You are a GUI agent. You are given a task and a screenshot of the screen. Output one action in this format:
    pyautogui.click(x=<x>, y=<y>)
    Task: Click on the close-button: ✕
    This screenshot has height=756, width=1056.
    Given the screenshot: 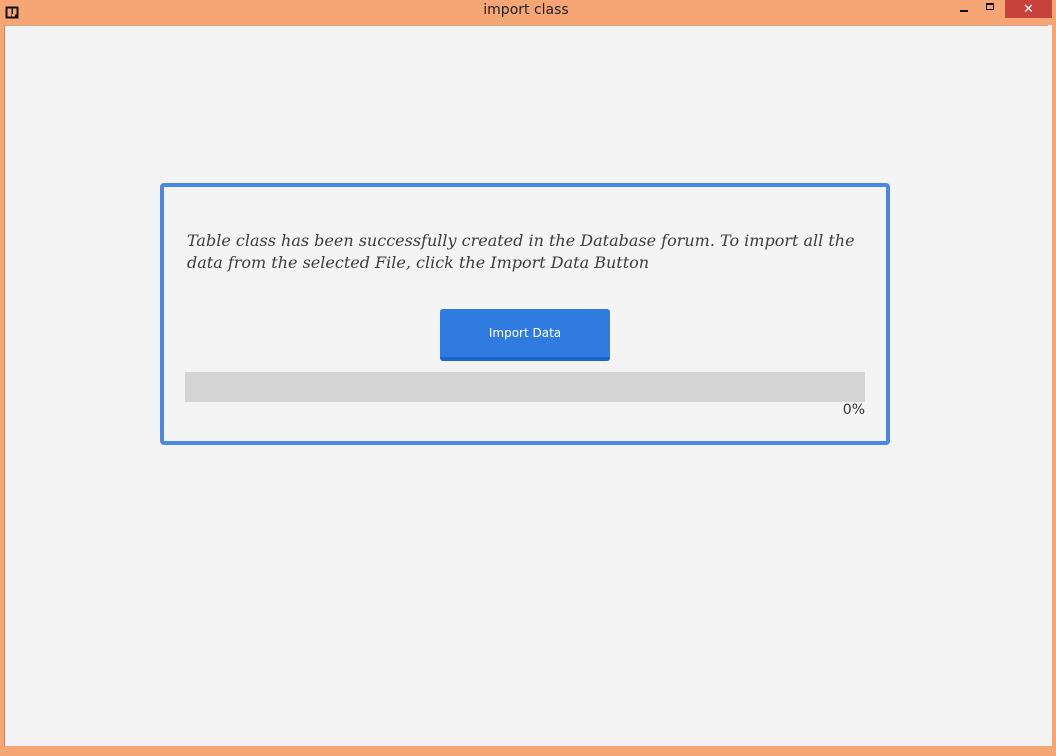 What is the action you would take?
    pyautogui.click(x=1028, y=9)
    